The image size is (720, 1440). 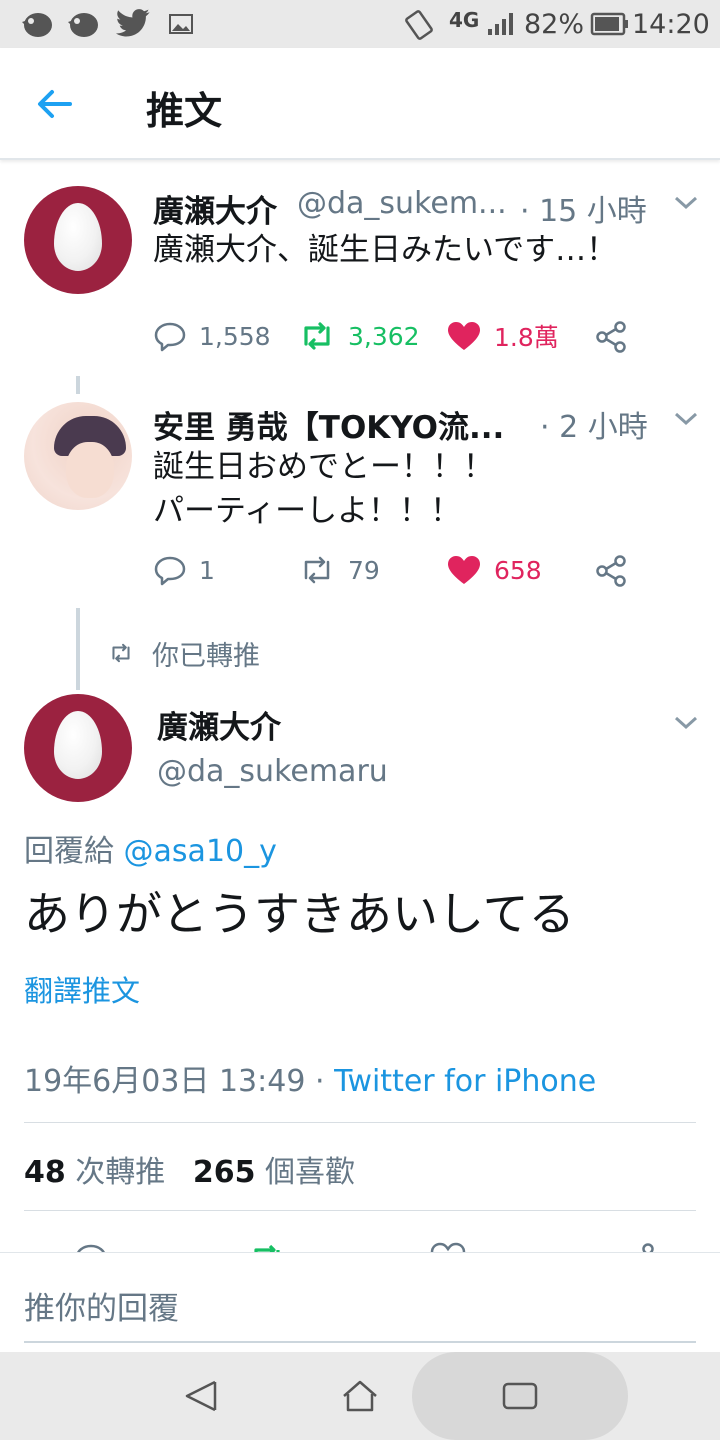 I want to click on back-arrow-icon, so click(x=55, y=104).